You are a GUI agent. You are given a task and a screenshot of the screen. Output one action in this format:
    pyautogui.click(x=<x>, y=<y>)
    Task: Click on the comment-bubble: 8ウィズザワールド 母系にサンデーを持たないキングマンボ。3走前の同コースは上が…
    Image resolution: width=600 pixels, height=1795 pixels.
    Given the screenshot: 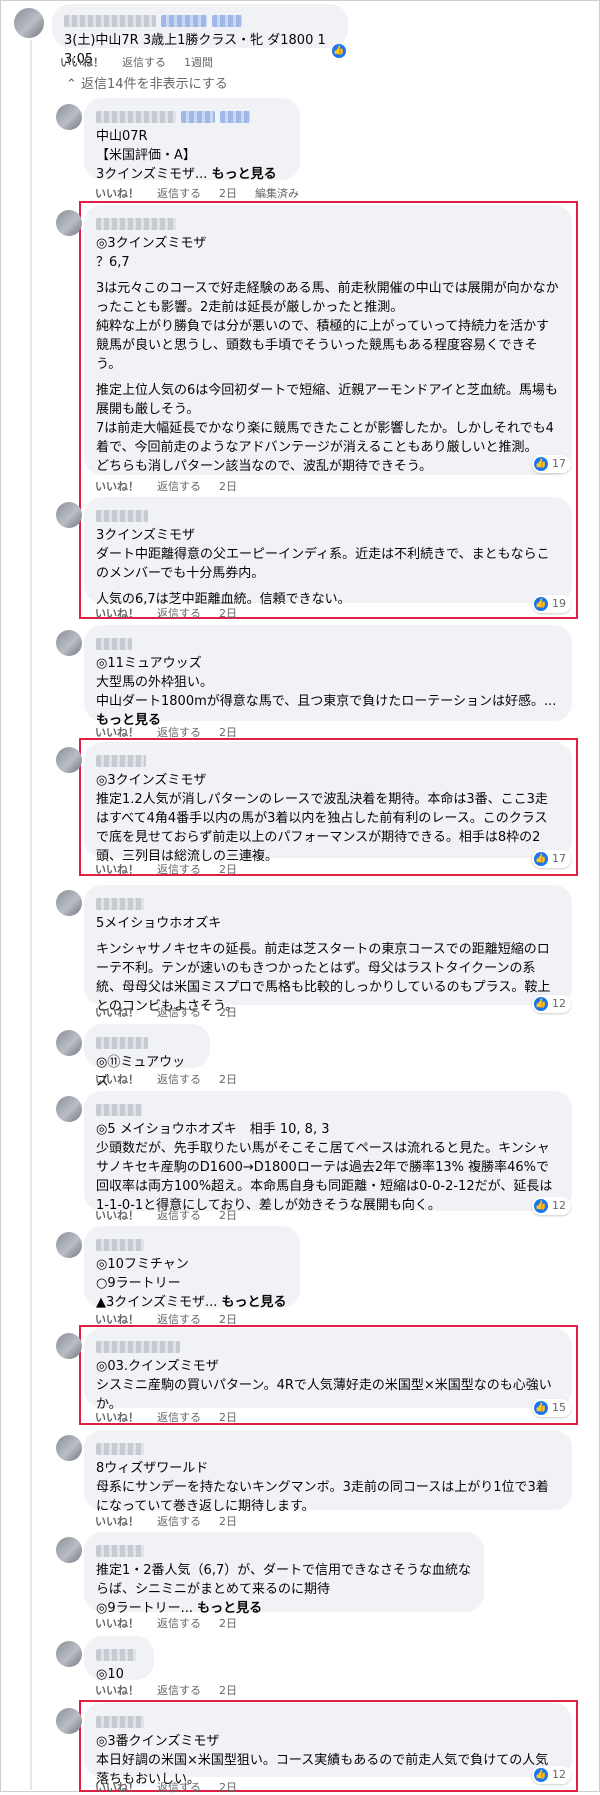 What is the action you would take?
    pyautogui.click(x=328, y=1472)
    